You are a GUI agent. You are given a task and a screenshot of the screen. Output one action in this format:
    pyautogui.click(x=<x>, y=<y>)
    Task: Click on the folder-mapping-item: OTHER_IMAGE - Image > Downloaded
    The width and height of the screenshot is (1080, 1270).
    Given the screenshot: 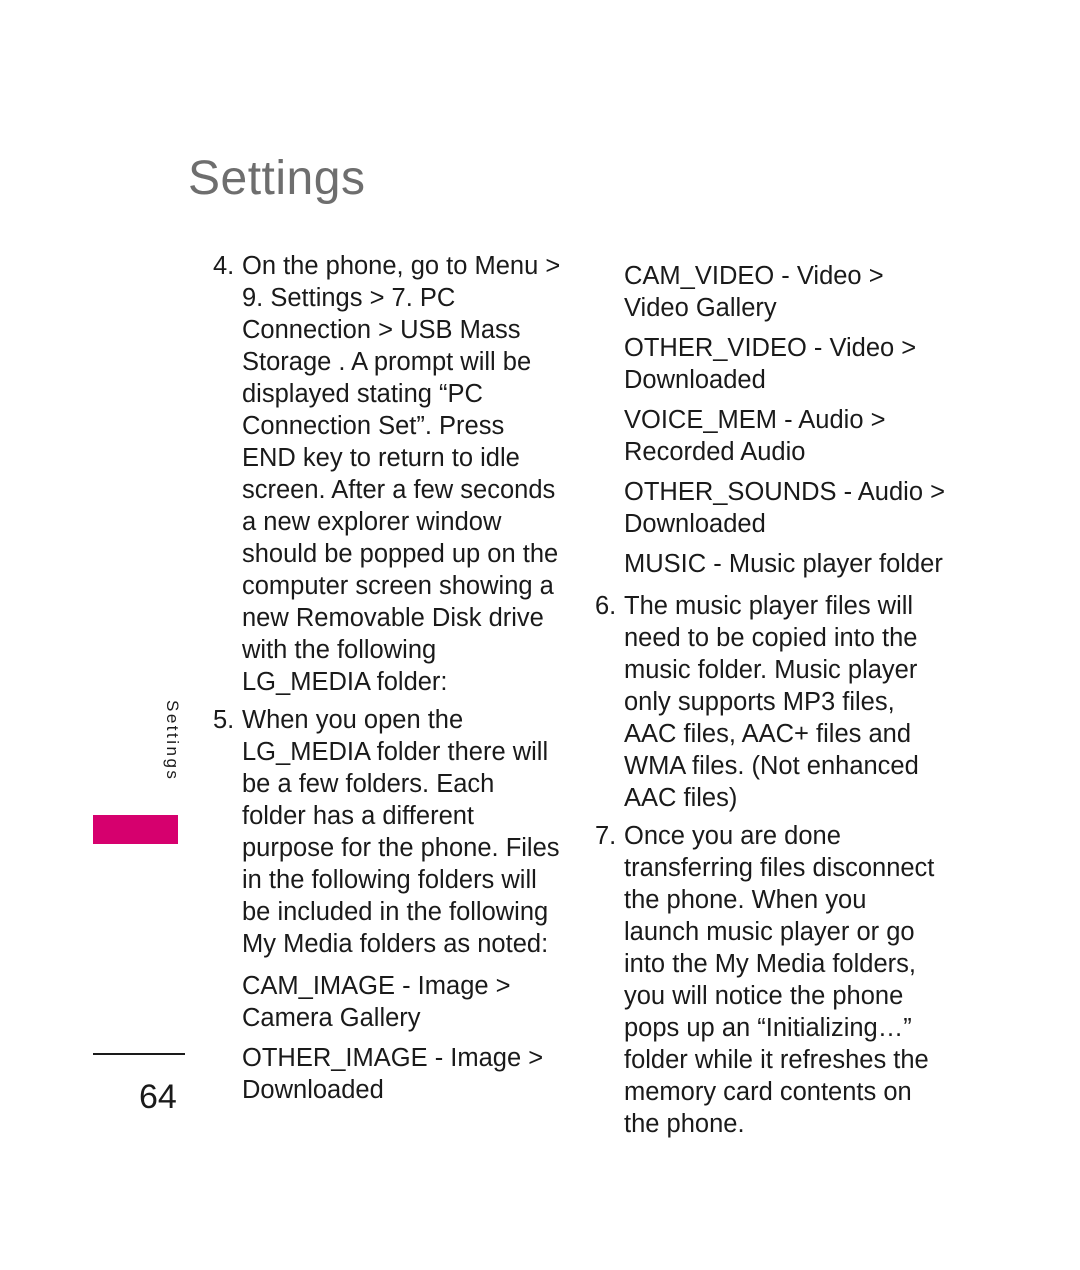 What is the action you would take?
    pyautogui.click(x=393, y=1074)
    